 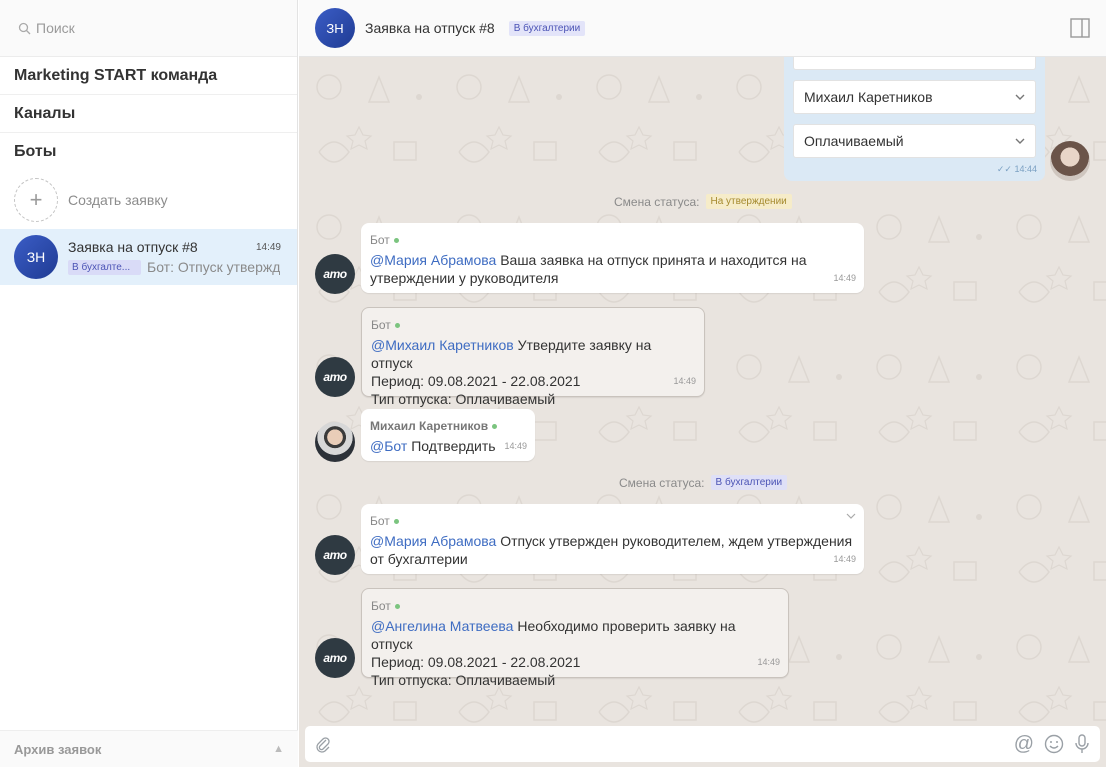 I want to click on section-channels: Каналы, so click(x=148, y=114).